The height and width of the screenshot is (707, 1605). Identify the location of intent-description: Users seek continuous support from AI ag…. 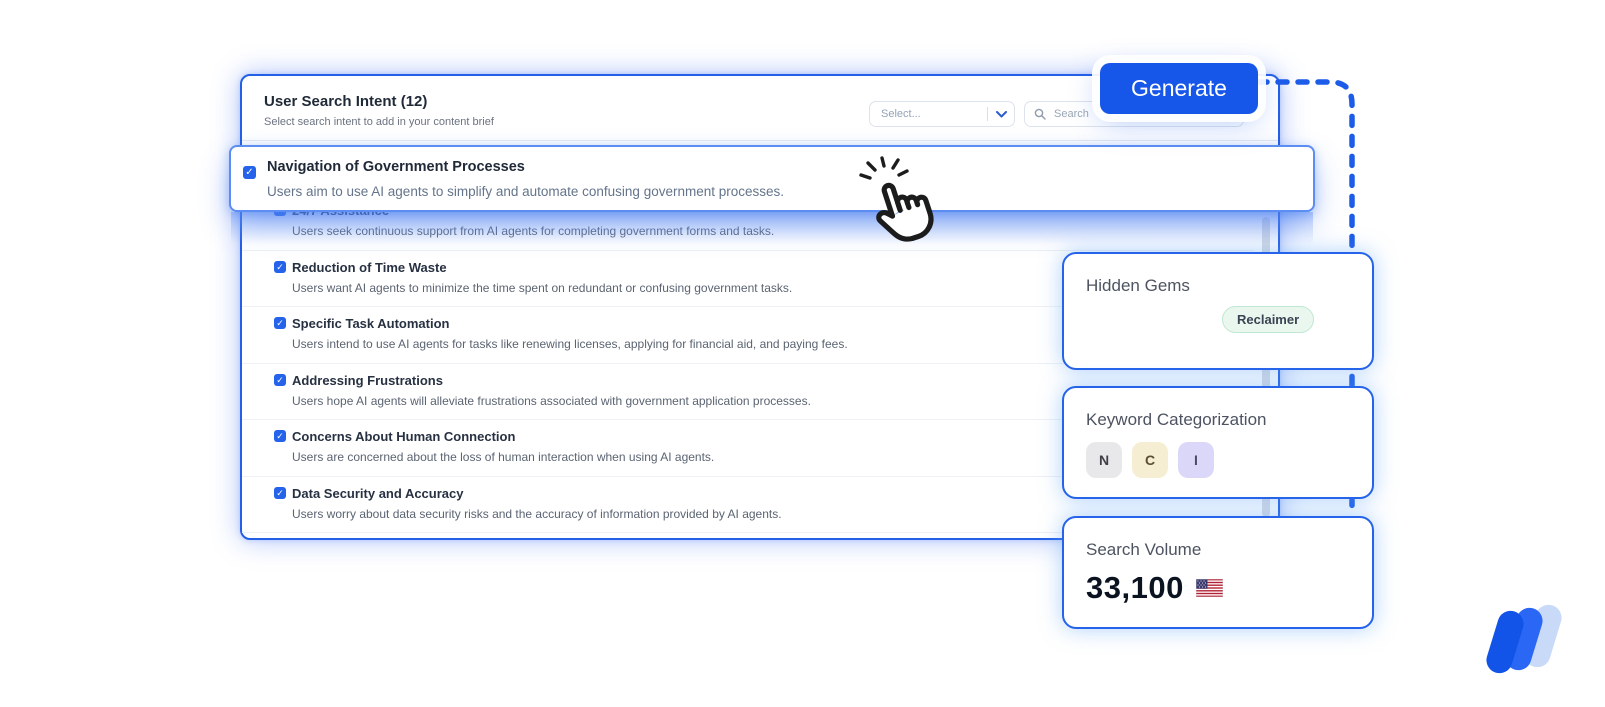
(533, 231).